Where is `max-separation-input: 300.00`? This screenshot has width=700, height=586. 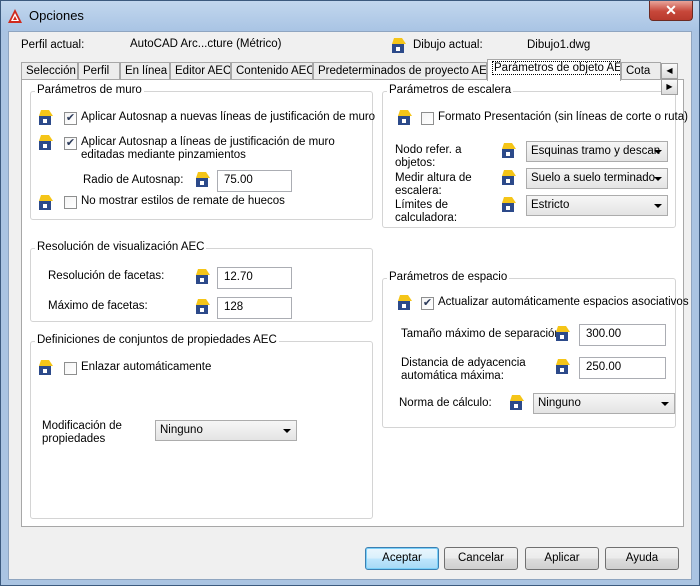 max-separation-input: 300.00 is located at coordinates (622, 335).